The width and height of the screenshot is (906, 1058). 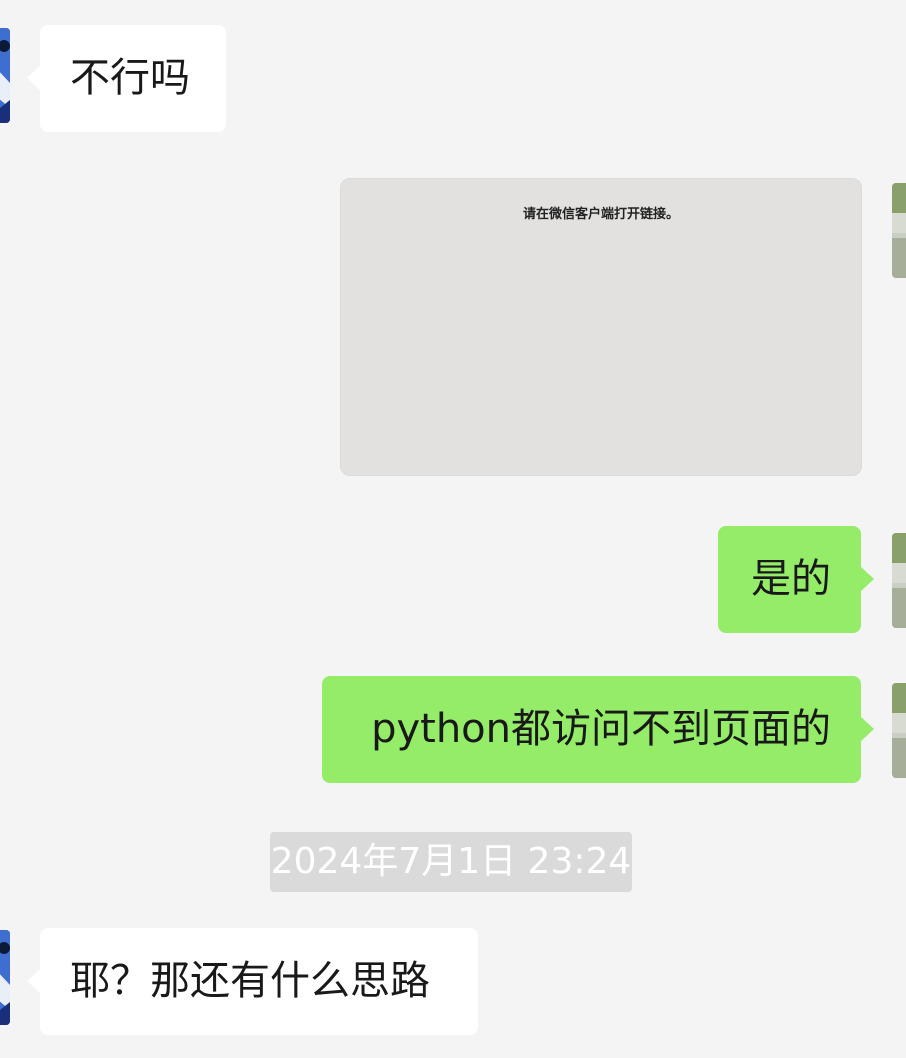 I want to click on chat-timestamp: 2024年7月1日 23:24, so click(x=451, y=862).